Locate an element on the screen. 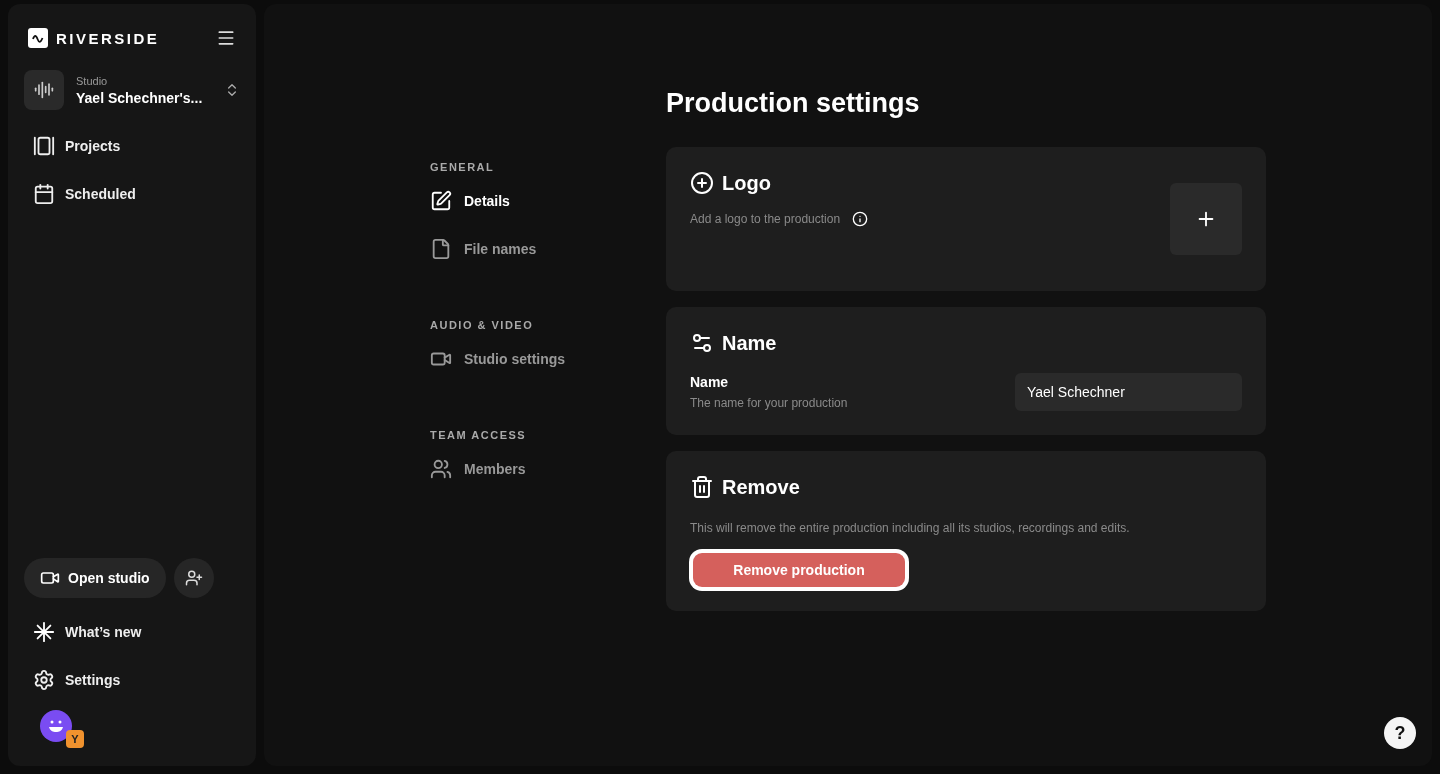  settings-nav-item: Members is located at coordinates (548, 469).